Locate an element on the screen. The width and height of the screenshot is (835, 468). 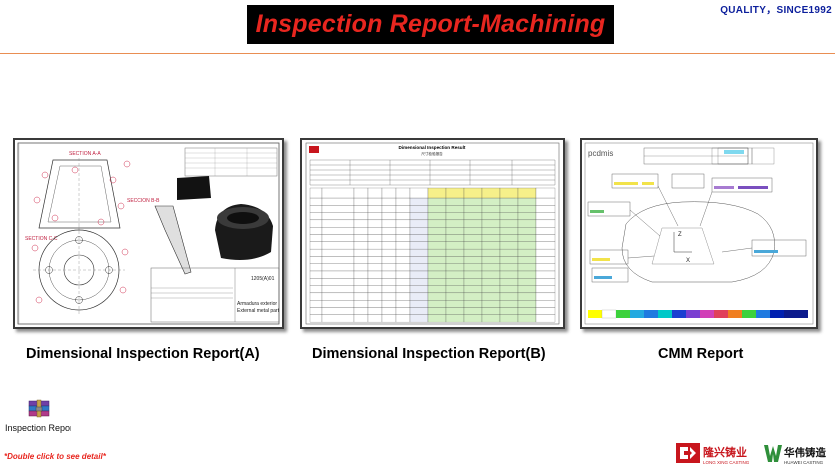
winrar-archive-icon is located at coordinates (39, 409).